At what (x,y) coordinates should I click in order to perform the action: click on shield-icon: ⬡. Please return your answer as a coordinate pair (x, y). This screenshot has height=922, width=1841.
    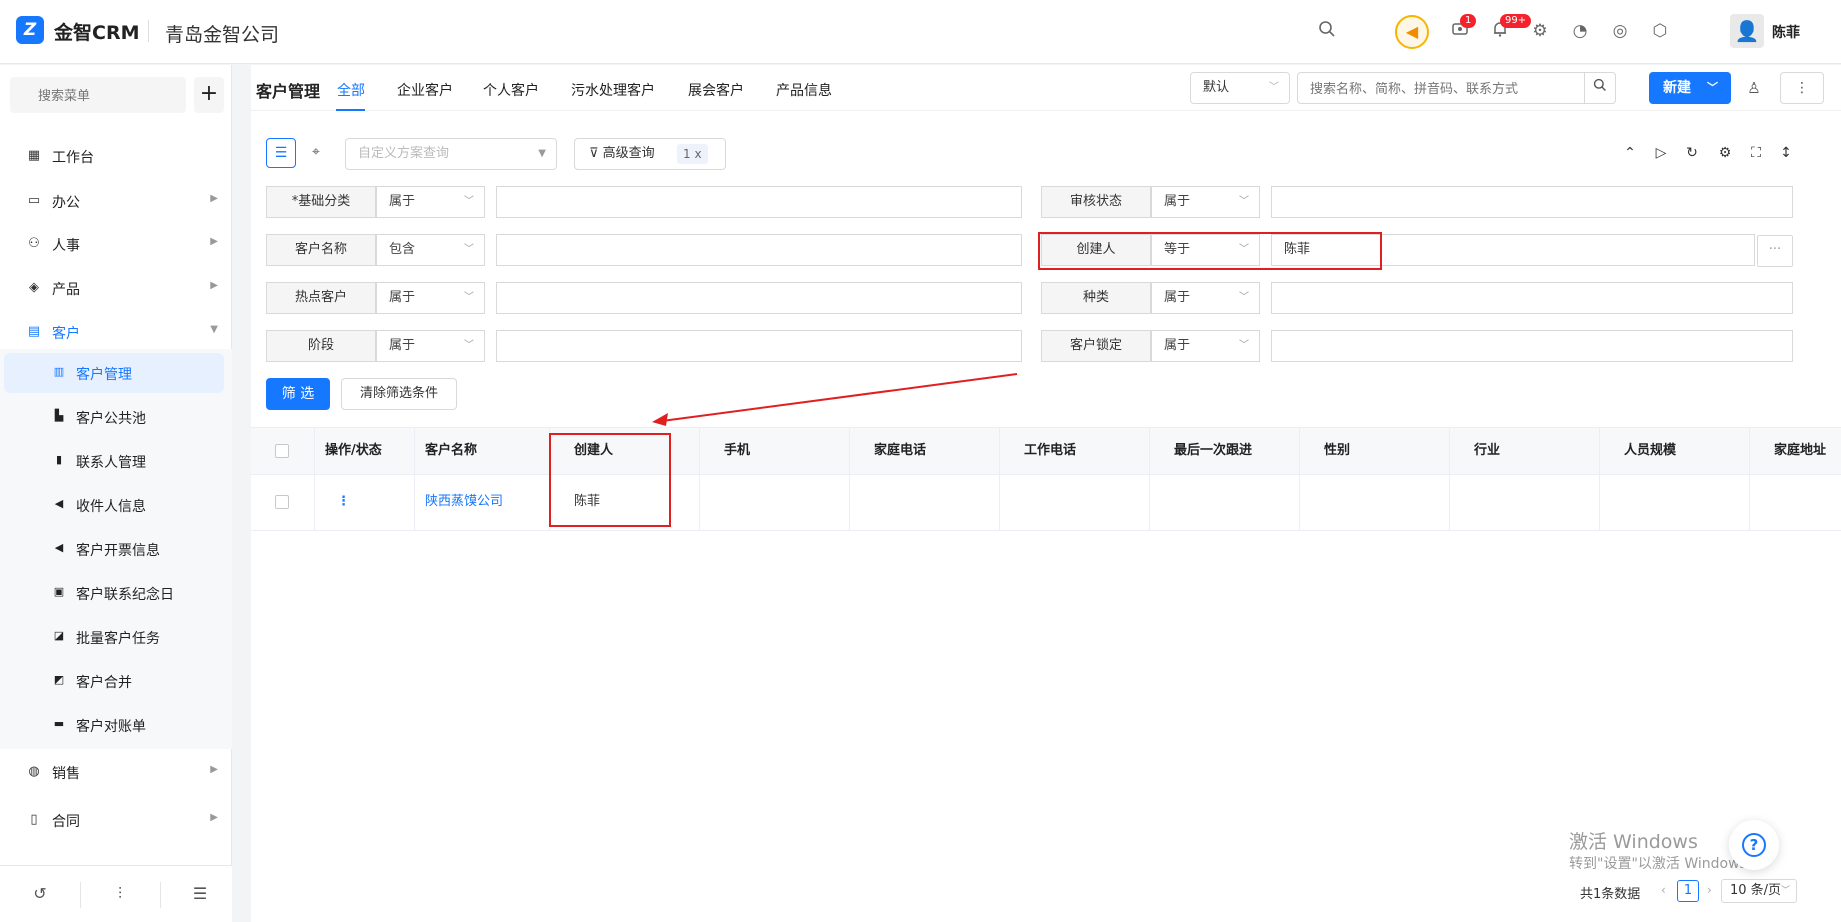
    Looking at the image, I should click on (1660, 31).